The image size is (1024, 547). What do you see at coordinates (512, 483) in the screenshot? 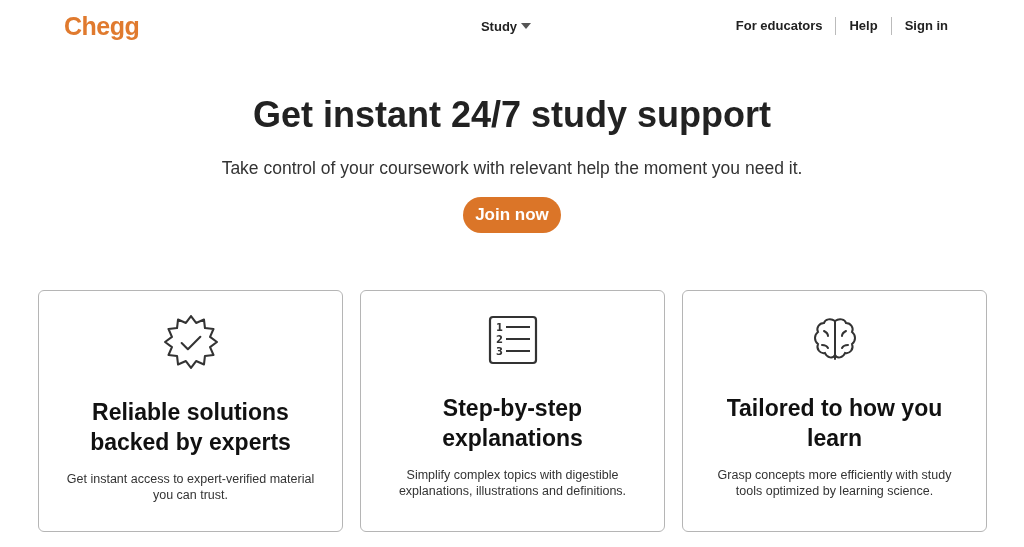
I see `card-text: Simplify complex topics with digestible explanations, illustrations and definitions.` at bounding box center [512, 483].